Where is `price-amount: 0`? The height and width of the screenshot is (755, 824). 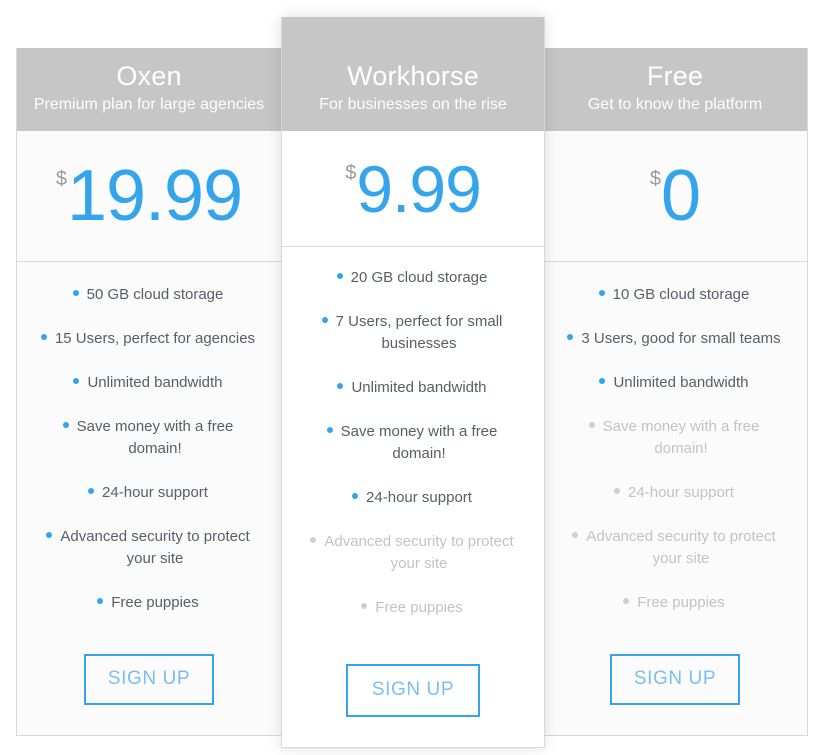
price-amount: 0 is located at coordinates (681, 196).